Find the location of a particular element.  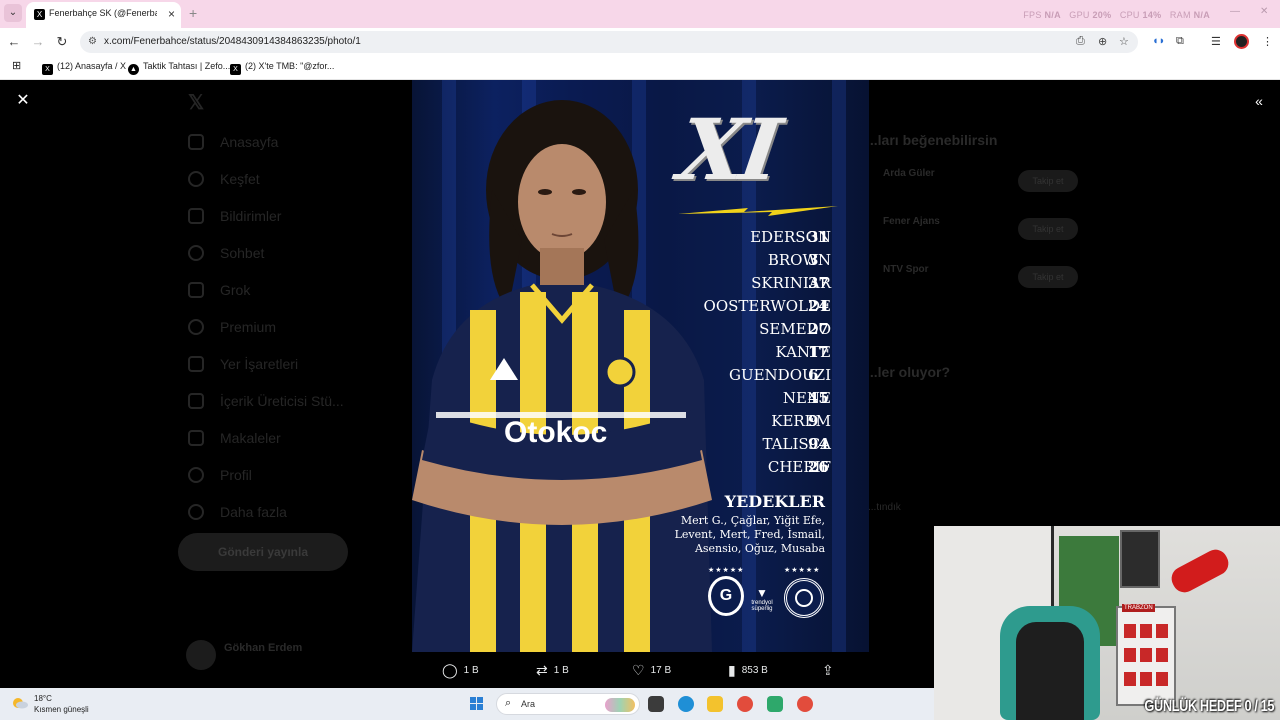

back-arrow-icon: ← is located at coordinates (14, 41).